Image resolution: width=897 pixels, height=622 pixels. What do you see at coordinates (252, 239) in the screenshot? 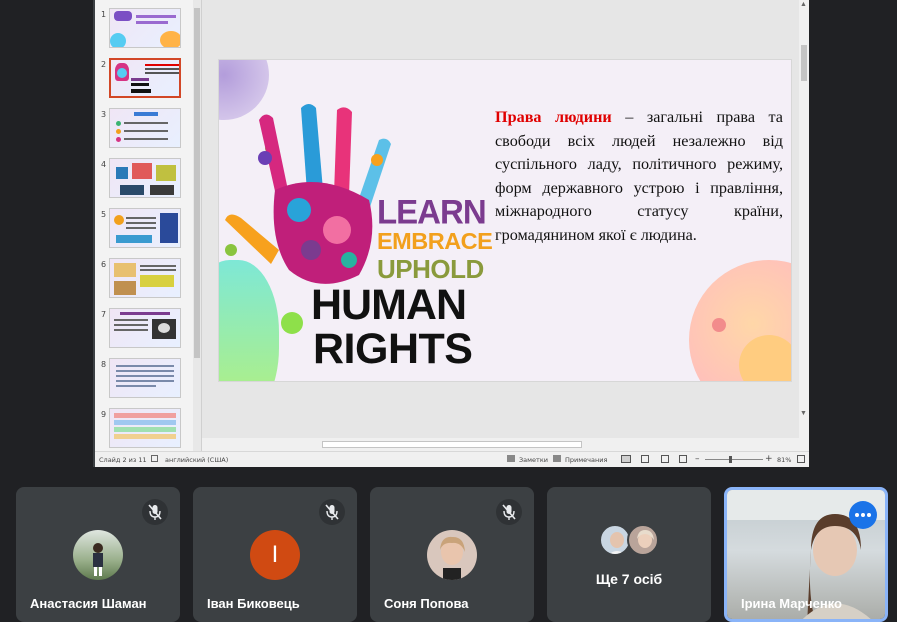
I see `hand-thumb` at bounding box center [252, 239].